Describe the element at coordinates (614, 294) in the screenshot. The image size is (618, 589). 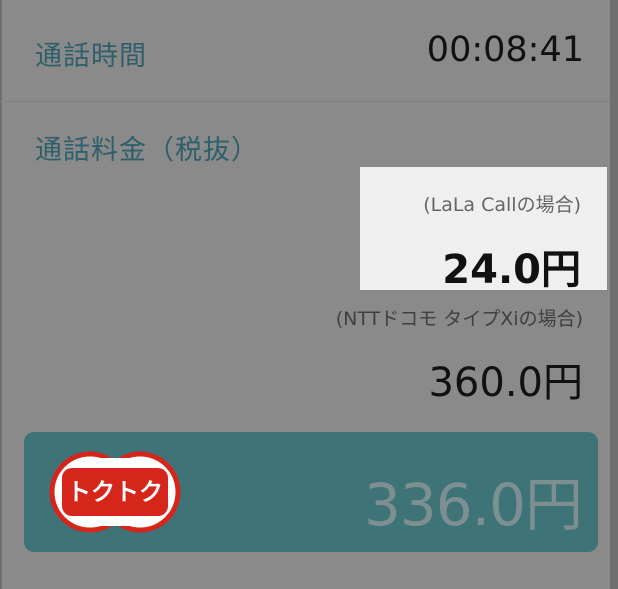
I see `right-divider` at that location.